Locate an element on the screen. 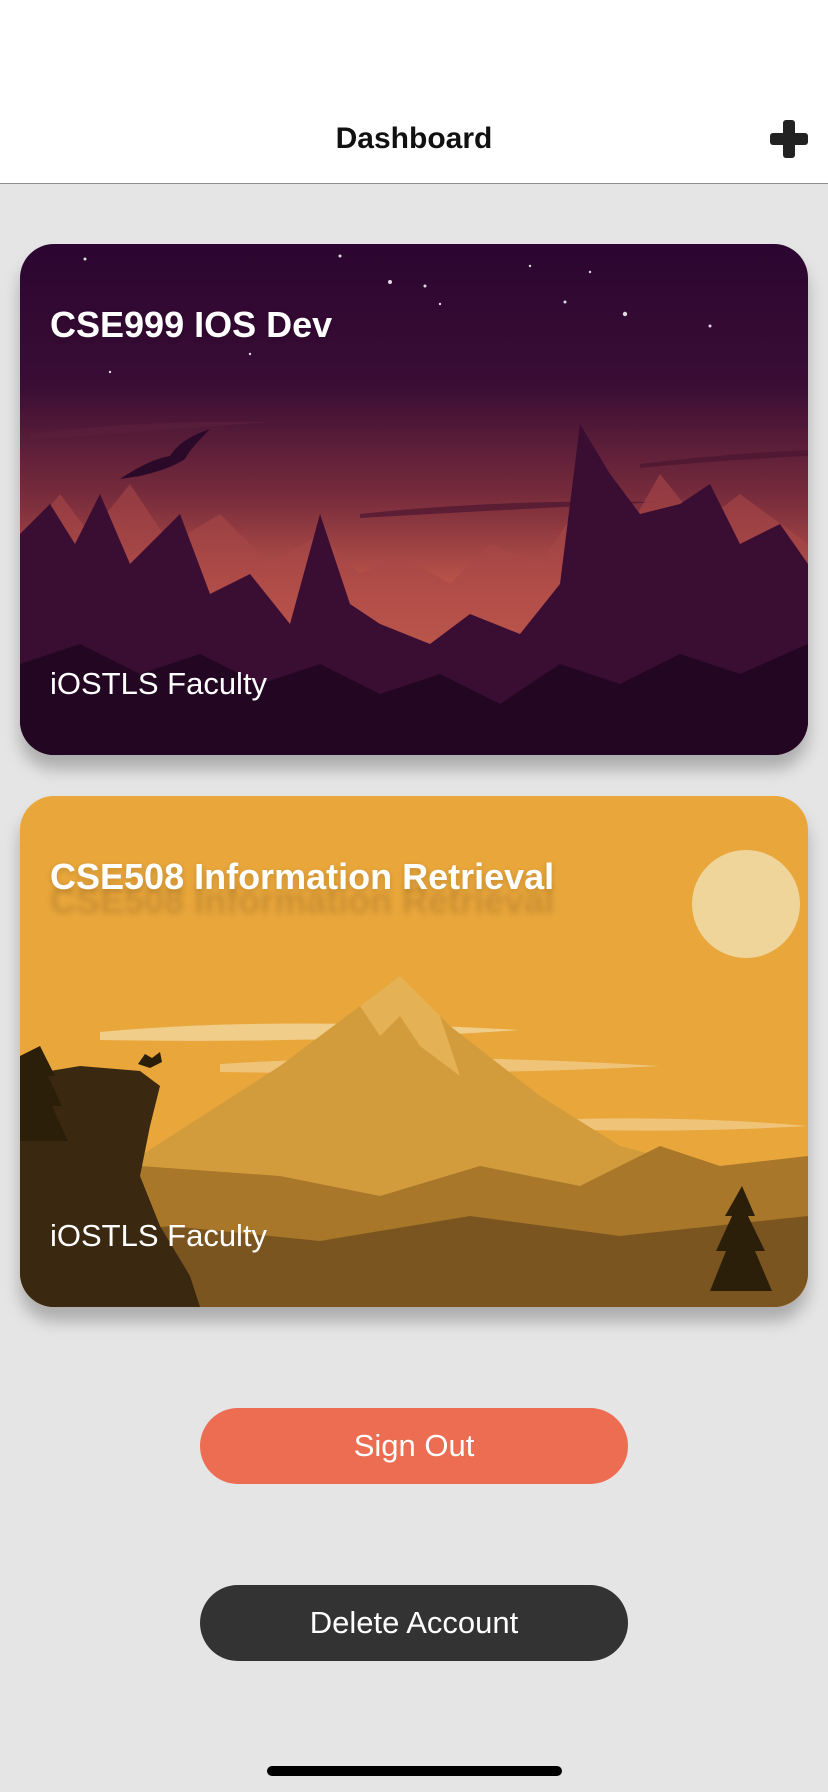 This screenshot has height=1792, width=828. sign-out-button: Sign Out is located at coordinates (414, 1446).